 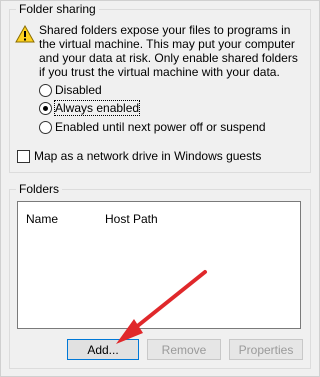 I want to click on radio-enabled-until-power-off-label: Enabled until next power off or suspend, so click(x=160, y=127).